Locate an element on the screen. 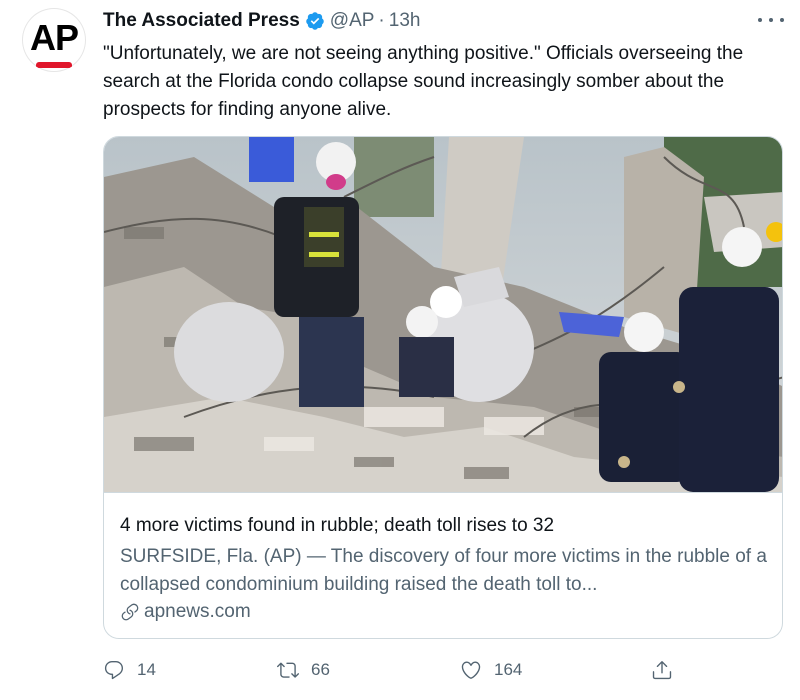  tweet-header: The Associated Press @AP · 13h is located at coordinates (261, 21).